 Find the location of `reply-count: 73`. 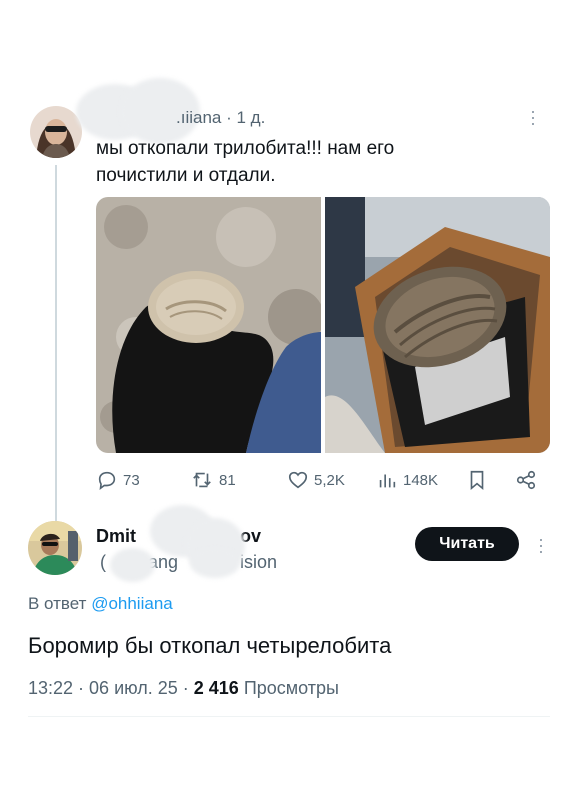

reply-count: 73 is located at coordinates (131, 480).